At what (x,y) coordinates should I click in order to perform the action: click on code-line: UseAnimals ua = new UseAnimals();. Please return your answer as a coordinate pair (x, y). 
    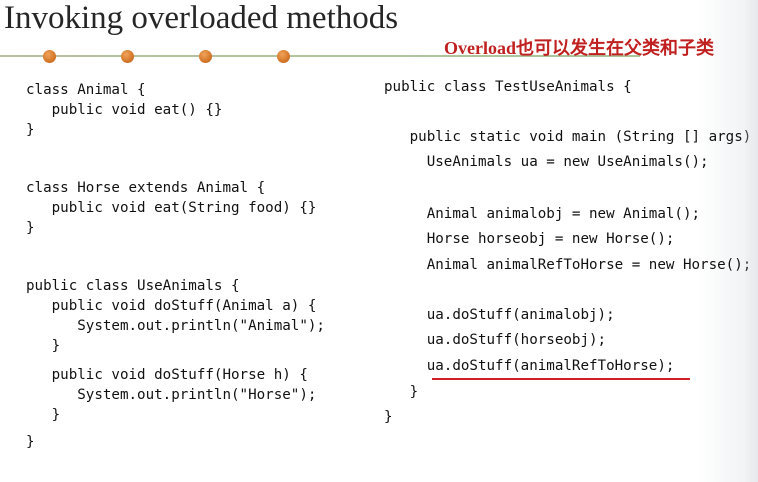
    Looking at the image, I should click on (546, 162).